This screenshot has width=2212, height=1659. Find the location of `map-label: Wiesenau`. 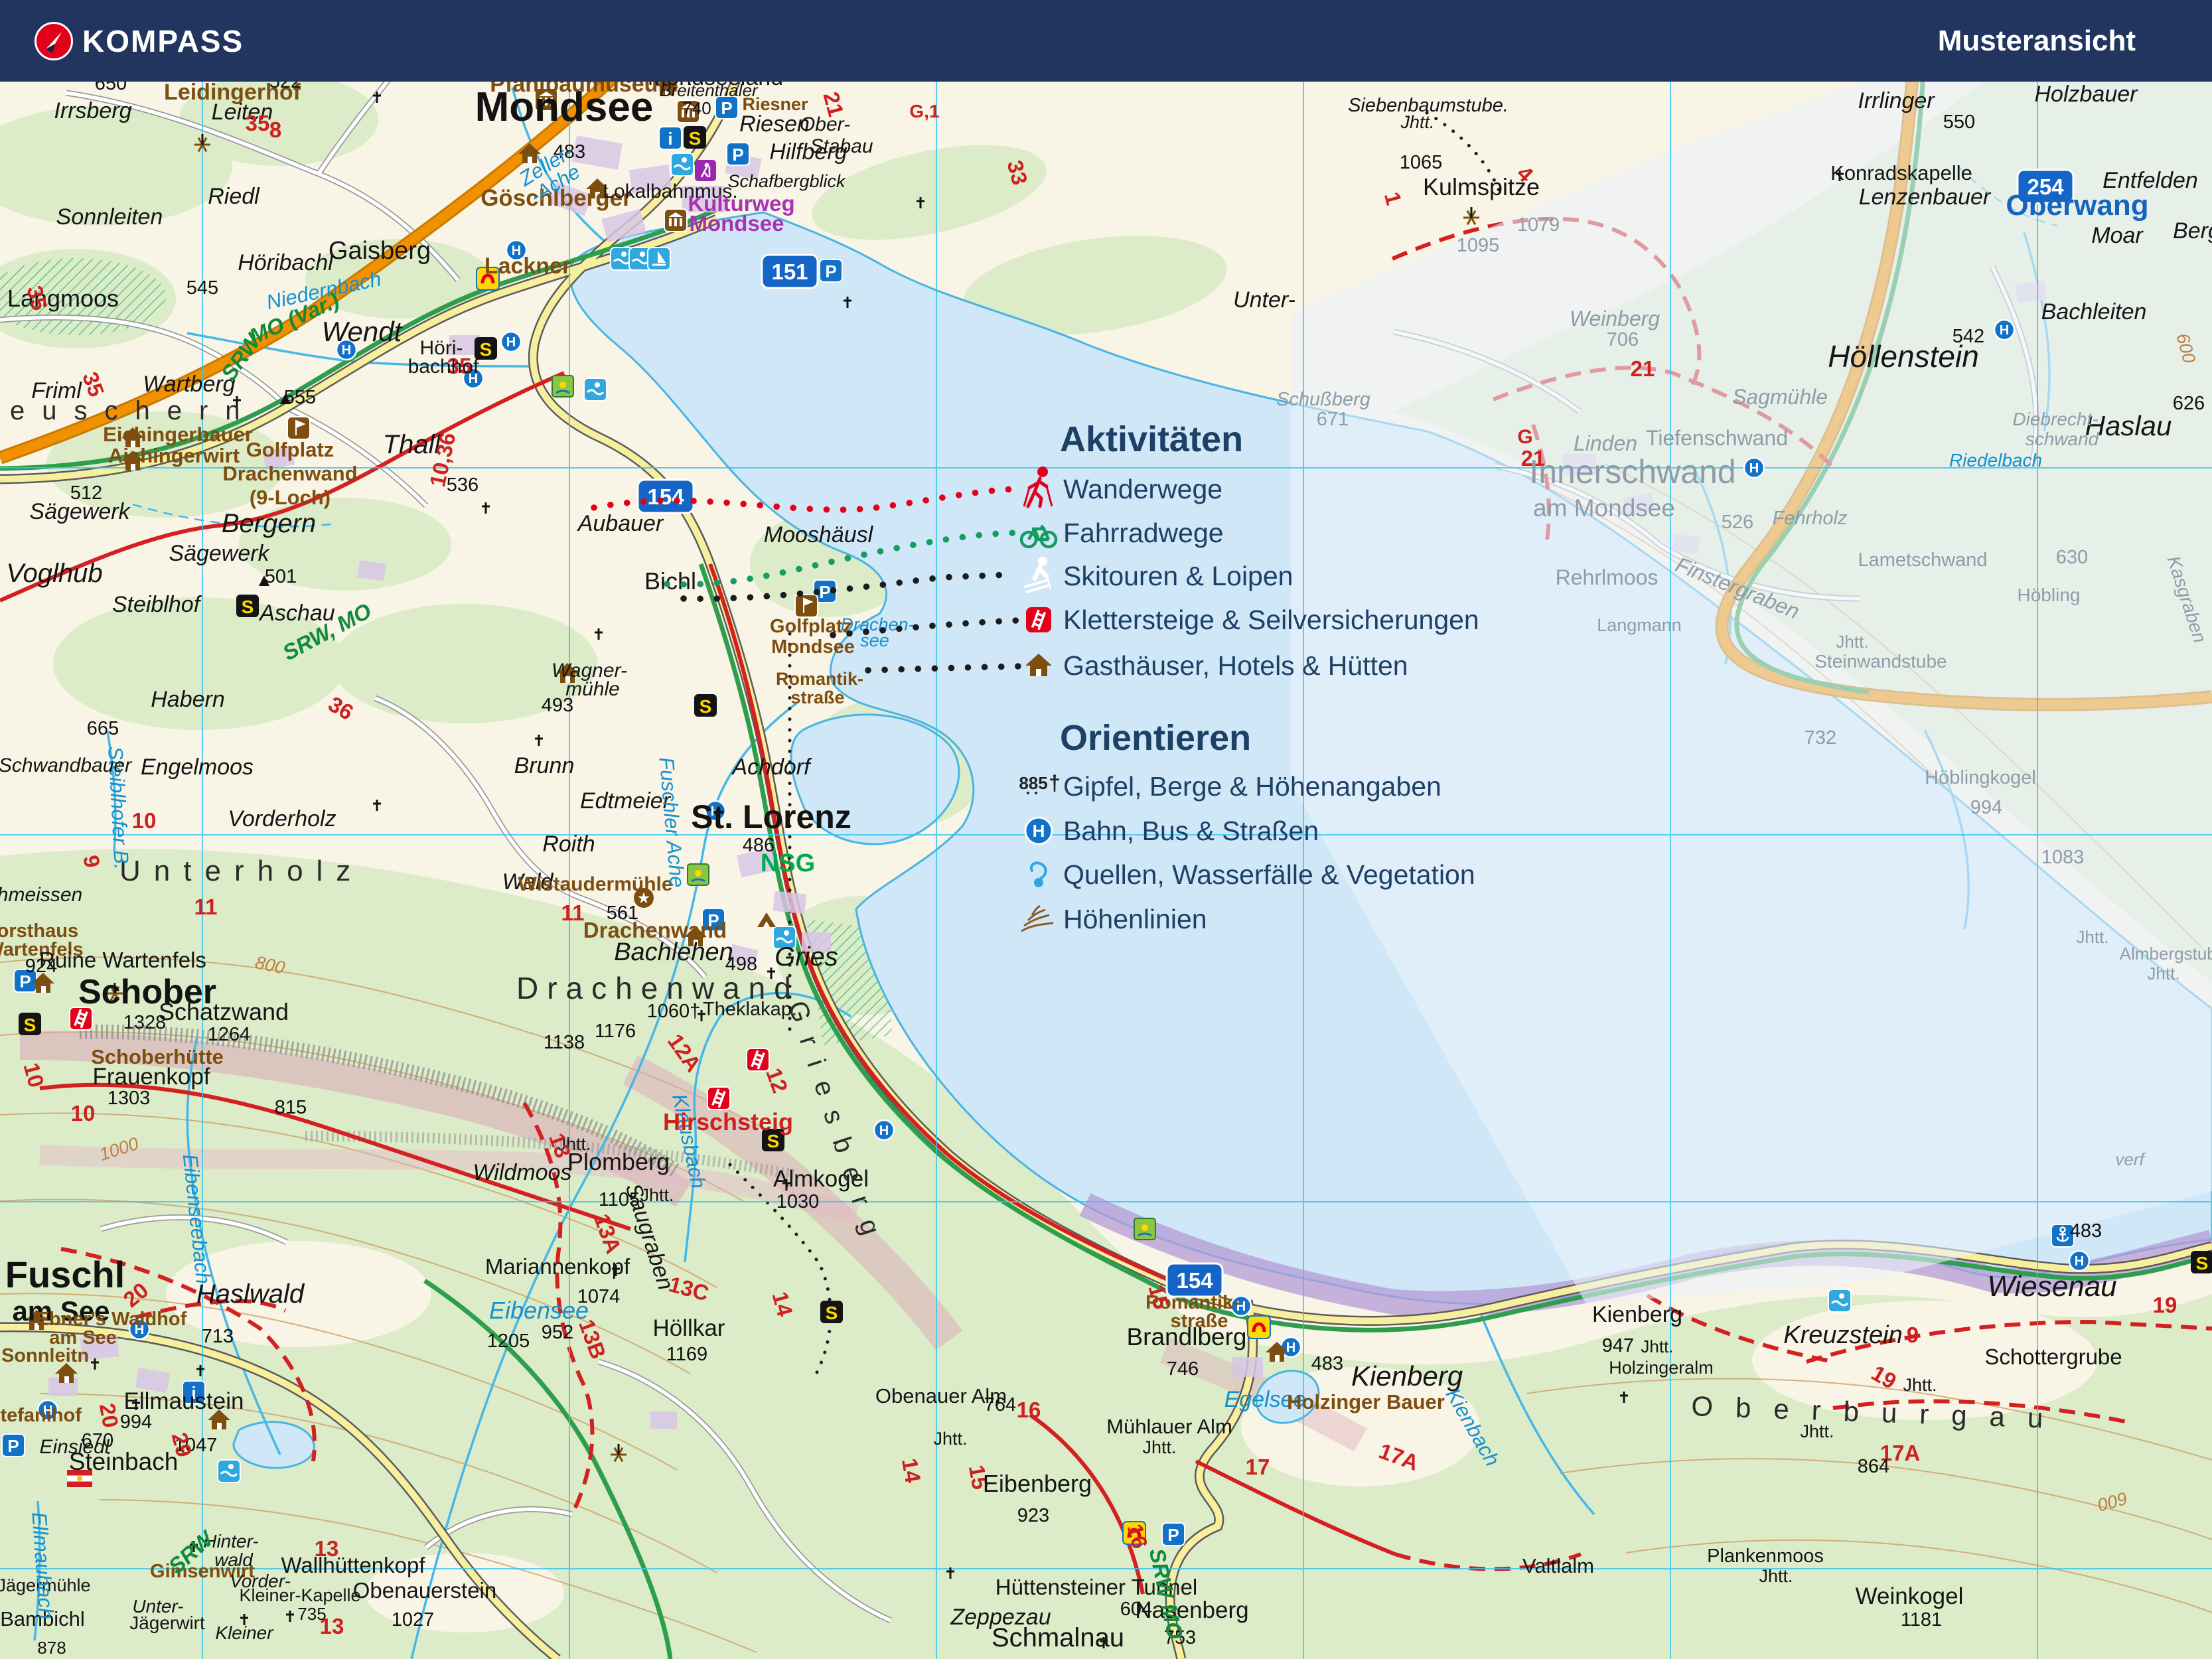

map-label: Wiesenau is located at coordinates (2052, 1286).